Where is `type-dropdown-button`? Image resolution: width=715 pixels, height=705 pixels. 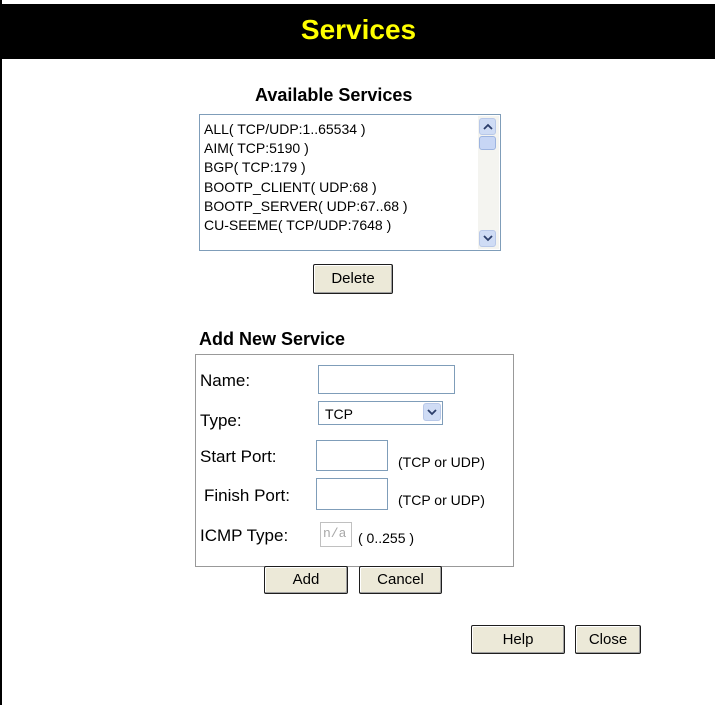 type-dropdown-button is located at coordinates (432, 412).